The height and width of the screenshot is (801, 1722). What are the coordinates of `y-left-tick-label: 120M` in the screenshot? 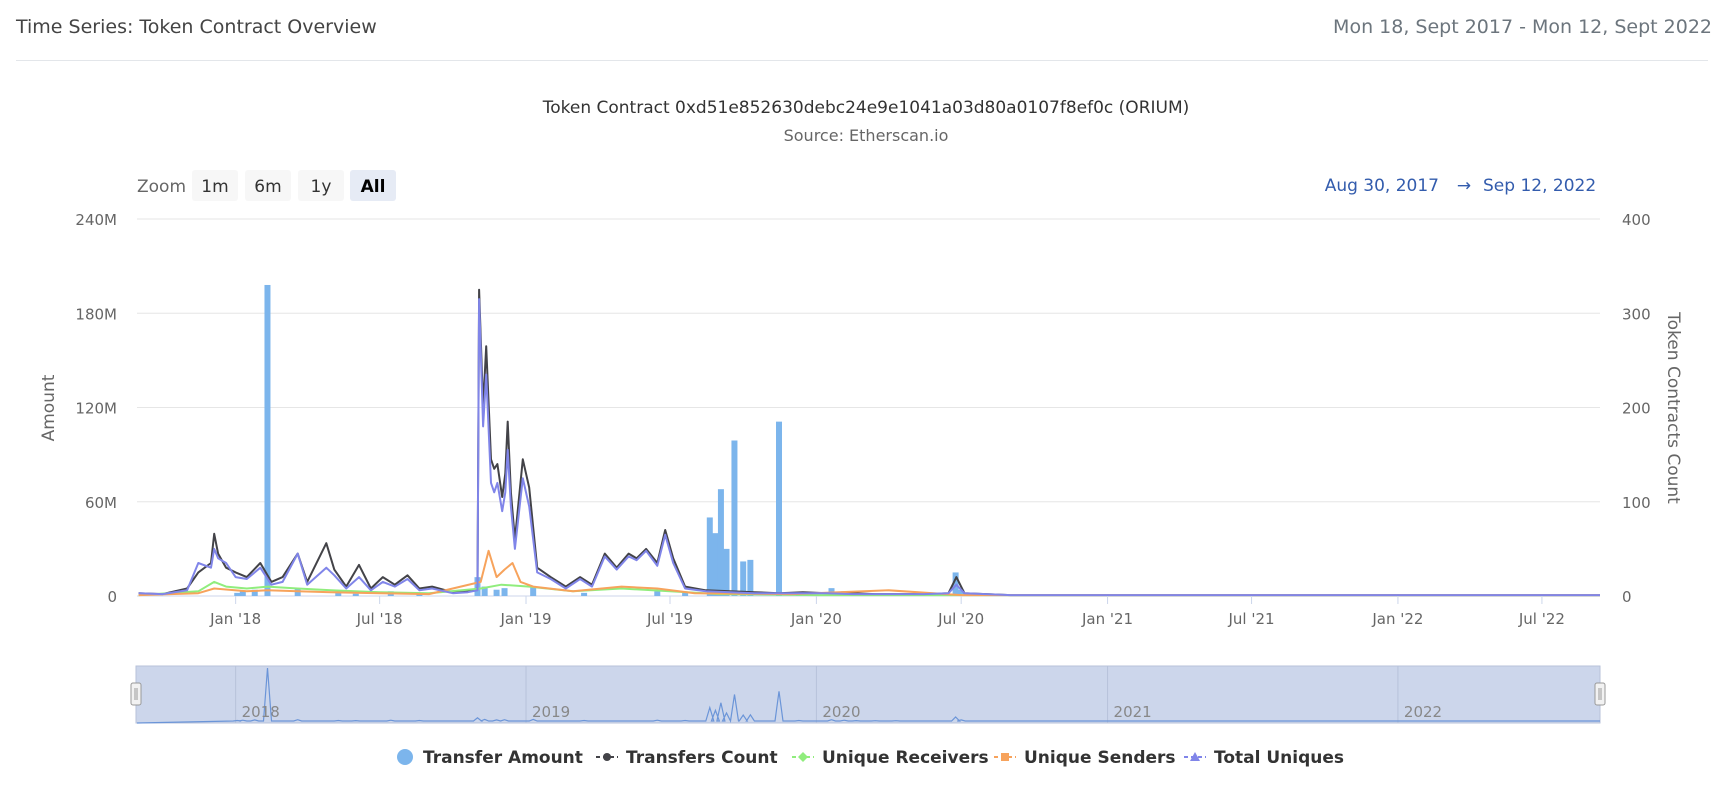 It's located at (96, 409).